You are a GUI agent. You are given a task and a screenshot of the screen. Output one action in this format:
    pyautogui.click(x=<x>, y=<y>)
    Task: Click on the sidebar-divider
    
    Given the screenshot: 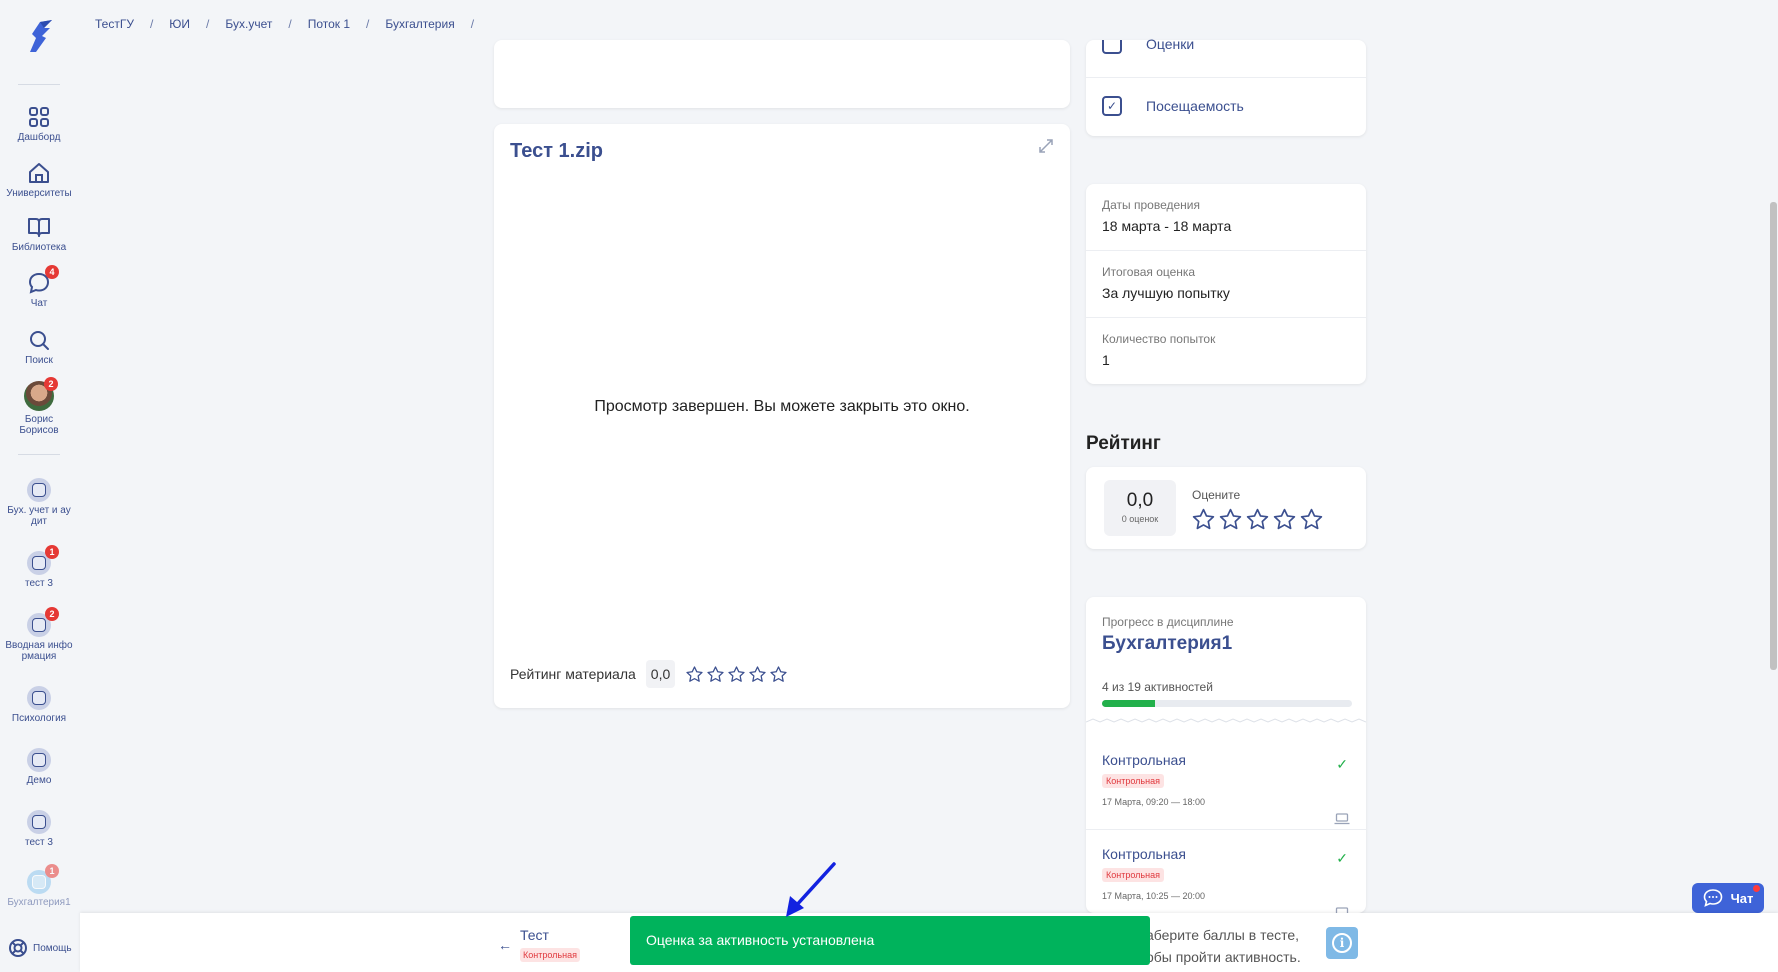 What is the action you would take?
    pyautogui.click(x=39, y=84)
    